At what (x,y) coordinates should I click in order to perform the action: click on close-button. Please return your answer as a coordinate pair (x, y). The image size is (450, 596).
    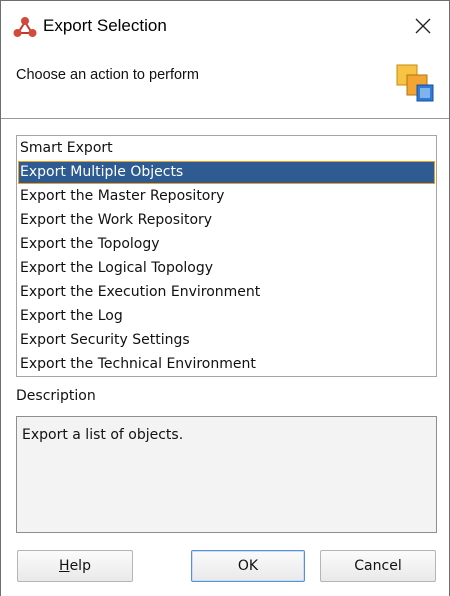
    Looking at the image, I should click on (423, 26).